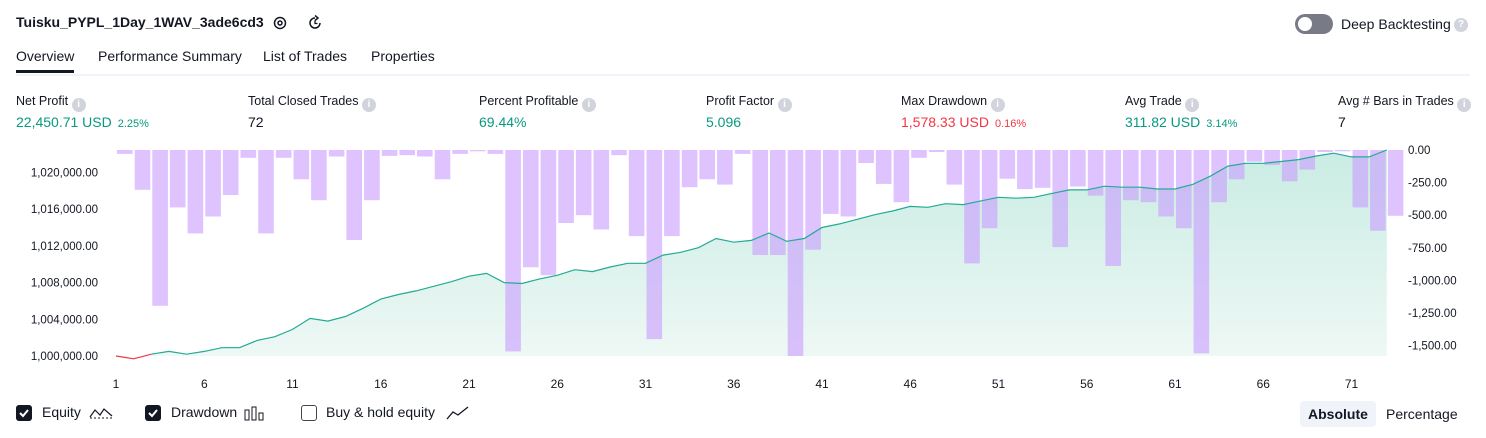 The image size is (1486, 438). Describe the element at coordinates (529, 101) in the screenshot. I see `metric-label: Percent Profitable` at that location.